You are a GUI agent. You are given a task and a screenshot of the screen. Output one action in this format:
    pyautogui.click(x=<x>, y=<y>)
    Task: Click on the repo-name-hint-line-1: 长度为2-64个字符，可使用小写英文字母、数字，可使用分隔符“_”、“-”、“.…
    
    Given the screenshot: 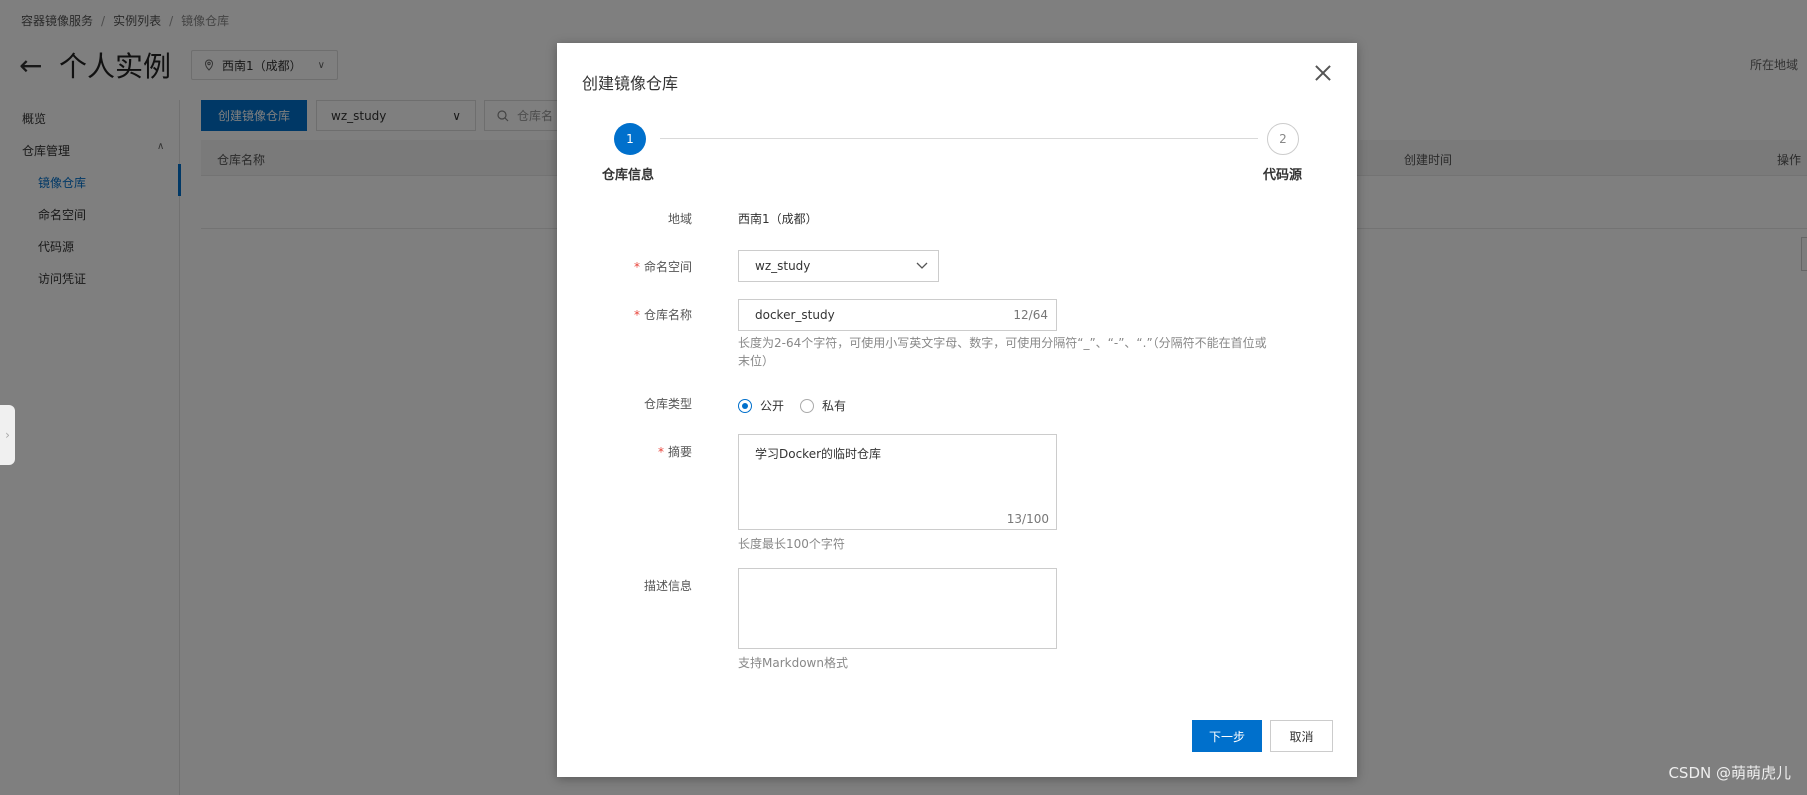 What is the action you would take?
    pyautogui.click(x=1002, y=343)
    